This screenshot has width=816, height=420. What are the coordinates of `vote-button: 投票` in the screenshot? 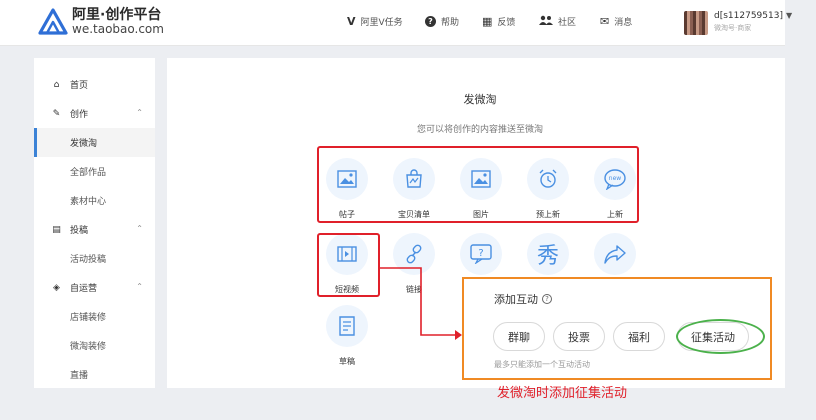 It's located at (579, 336).